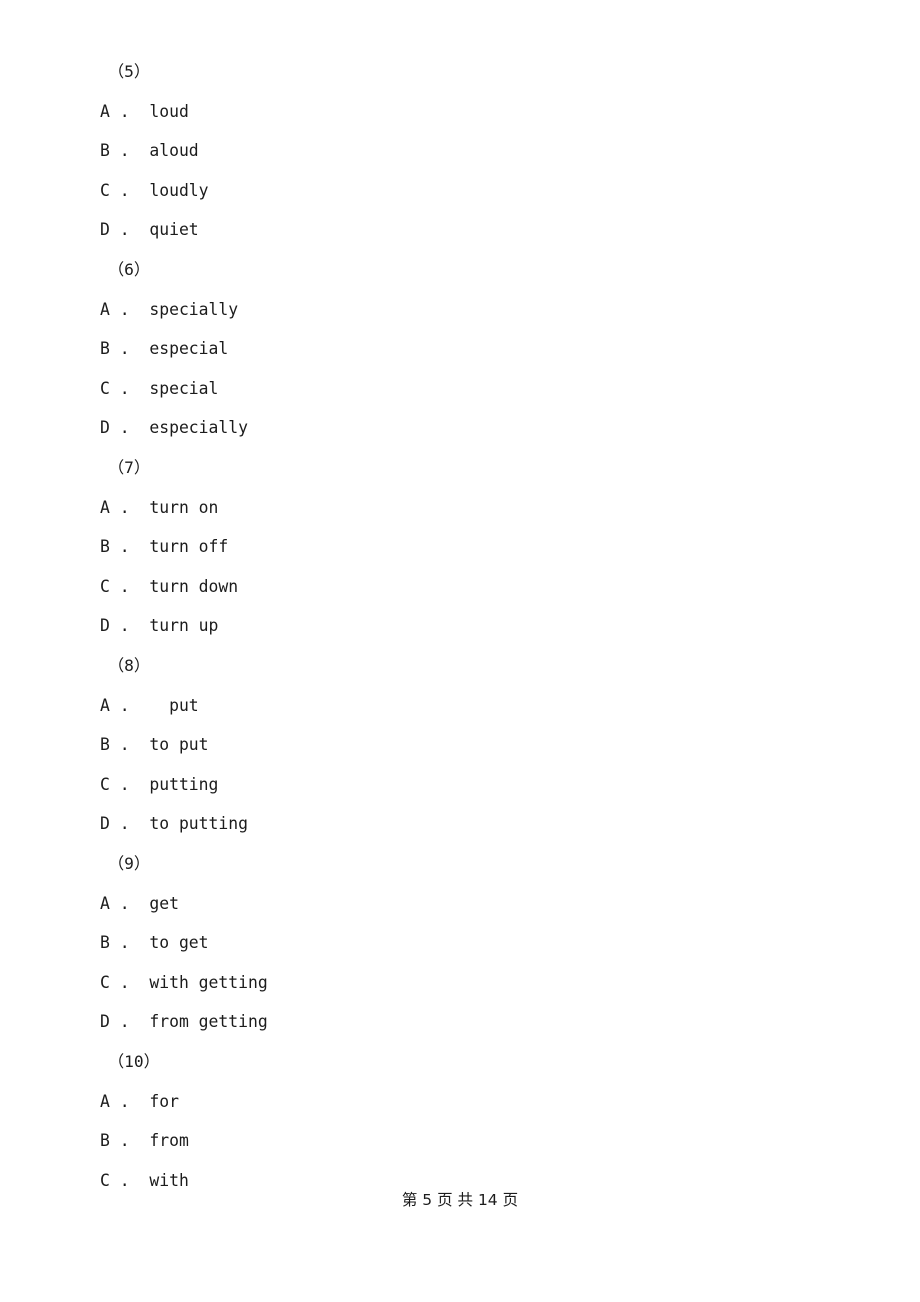  I want to click on answer-option: A . for, so click(460, 1102).